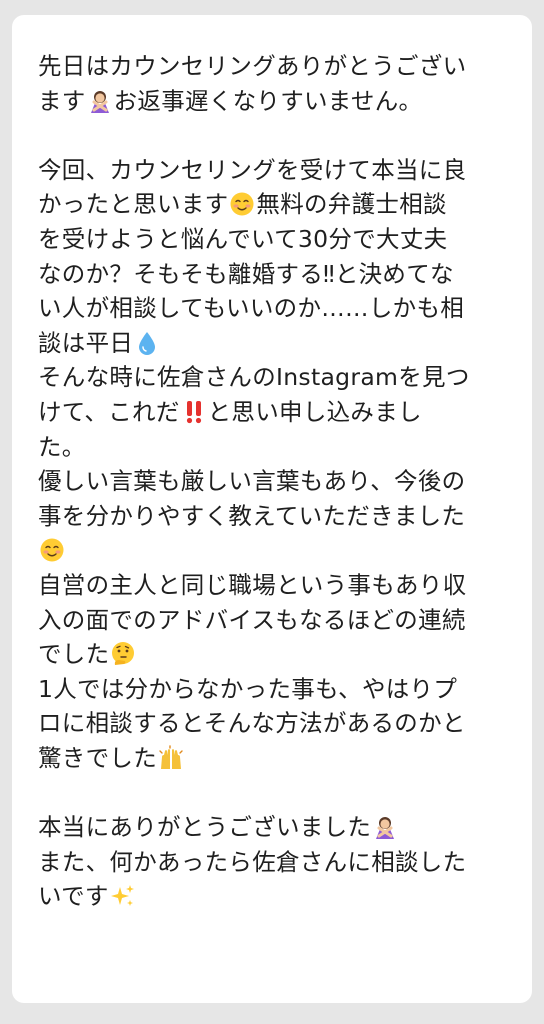  I want to click on message-line: 事を分かりやすく教えていただきました, so click(274, 516).